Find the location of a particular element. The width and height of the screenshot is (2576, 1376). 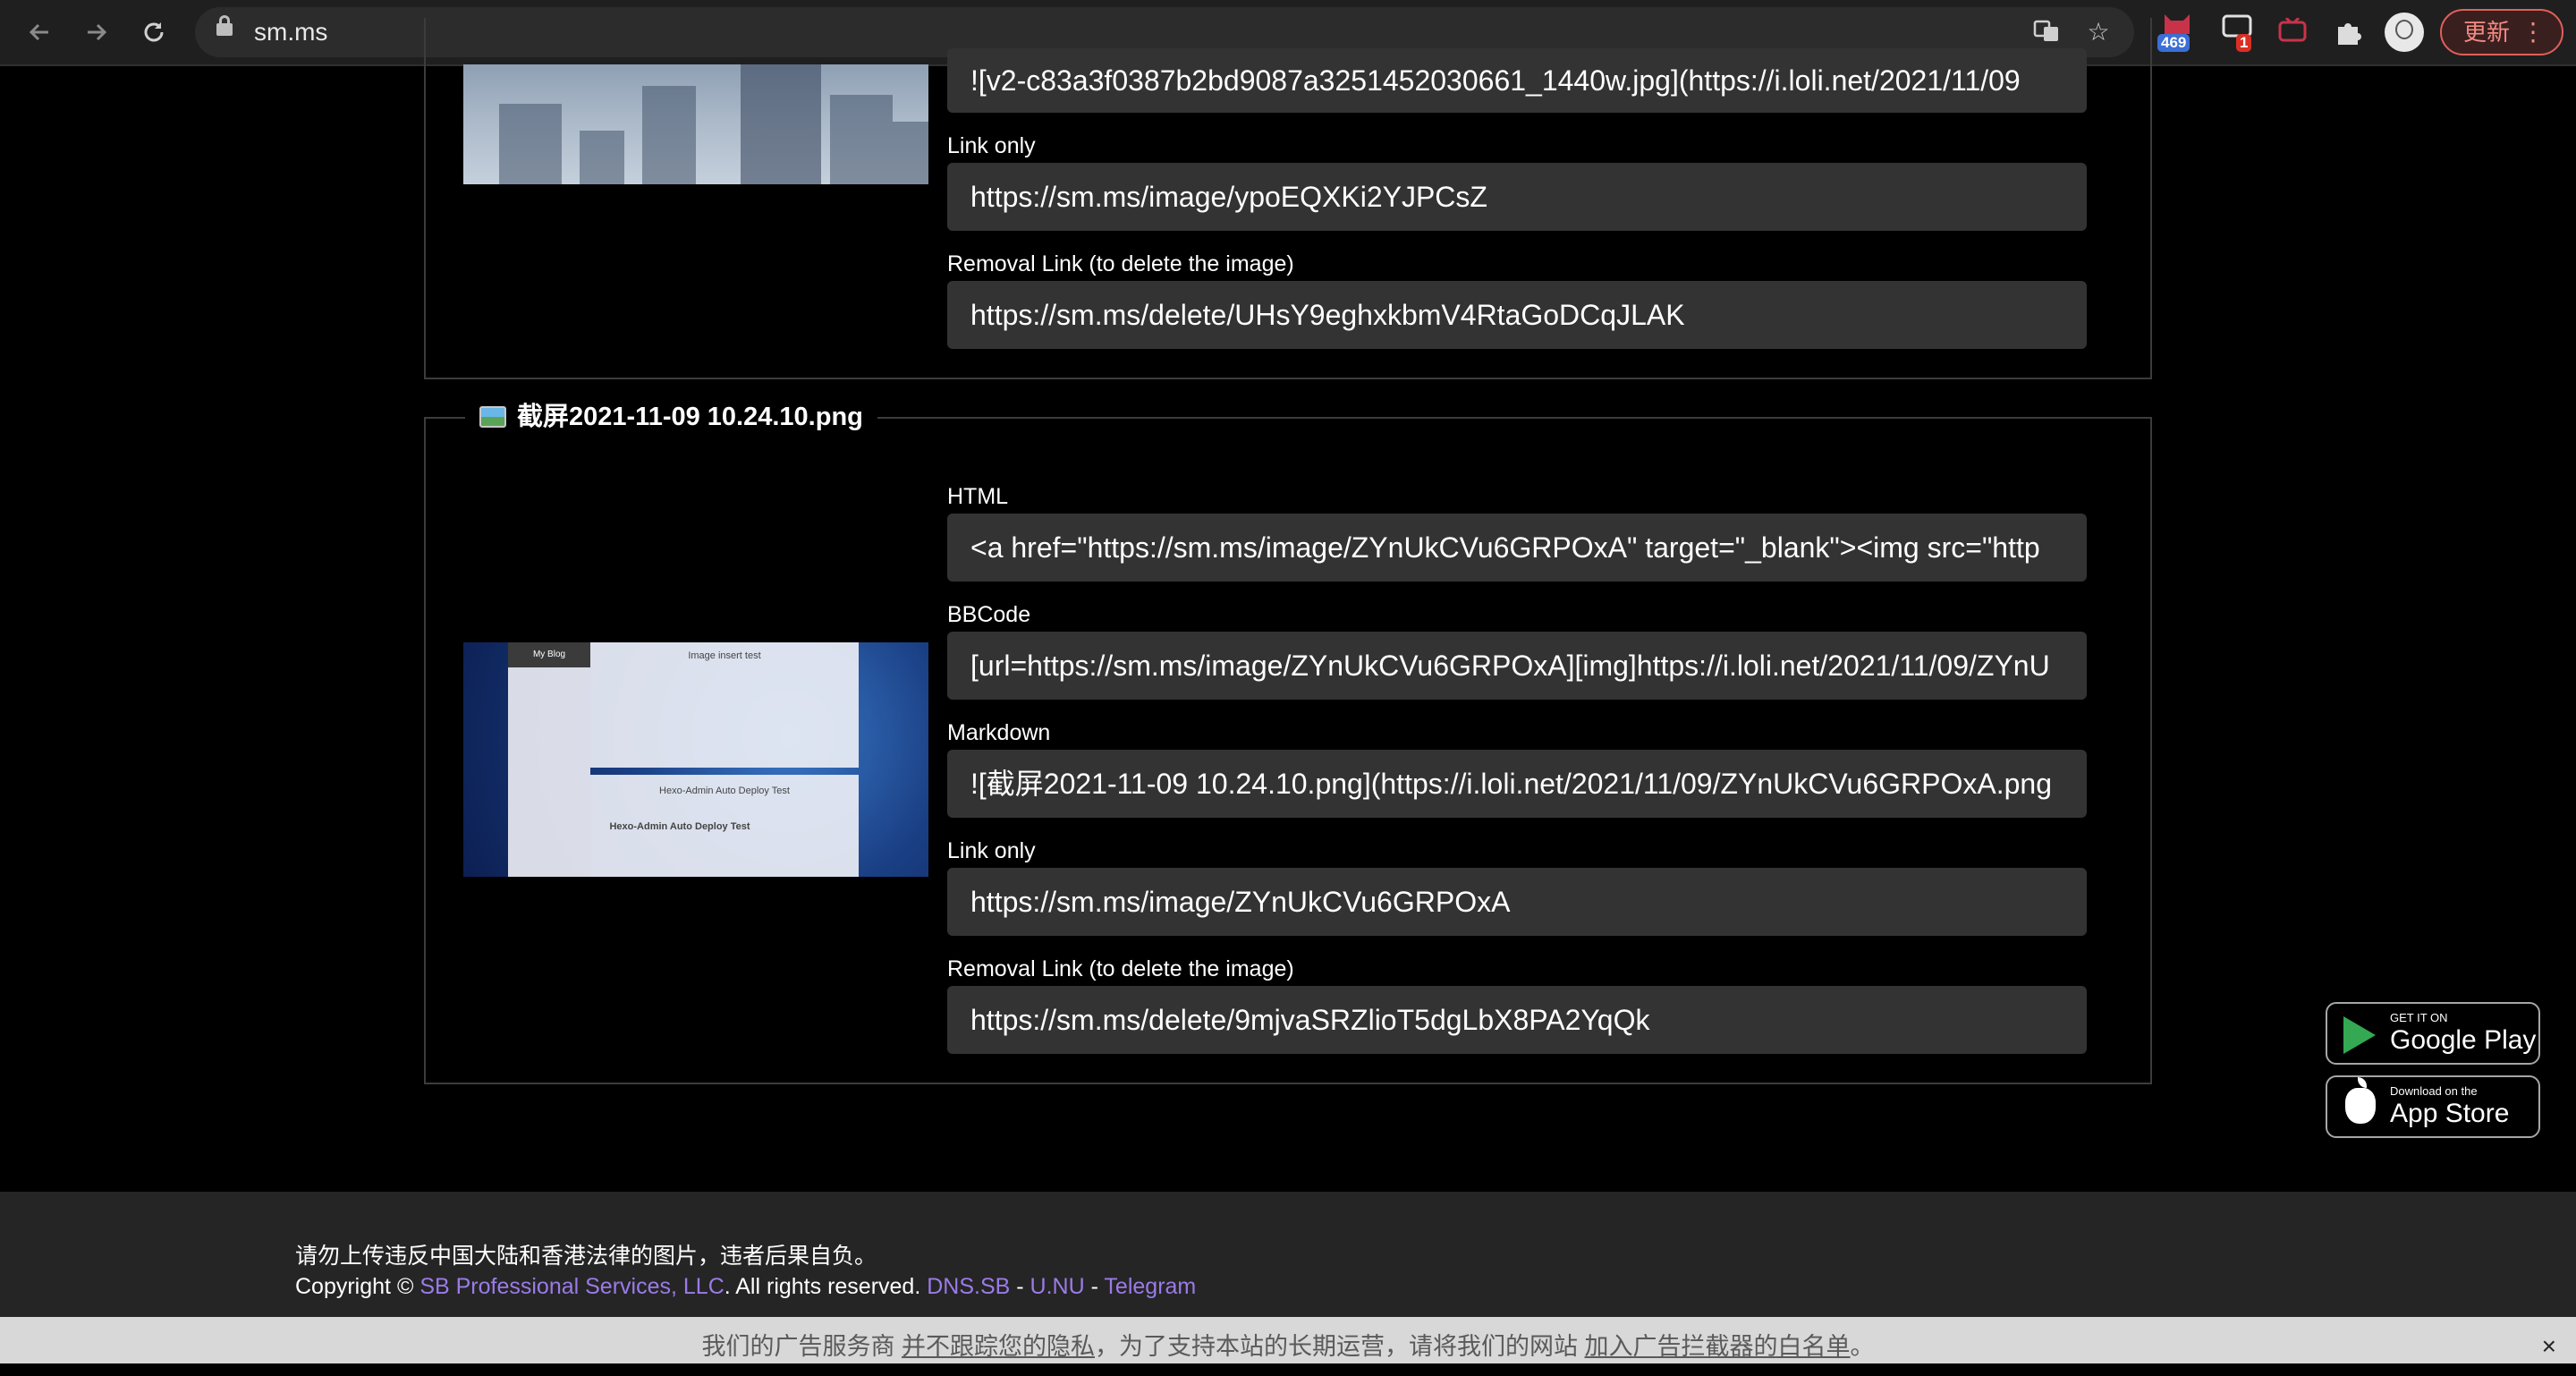

update-label: 更新 is located at coordinates (2487, 33).